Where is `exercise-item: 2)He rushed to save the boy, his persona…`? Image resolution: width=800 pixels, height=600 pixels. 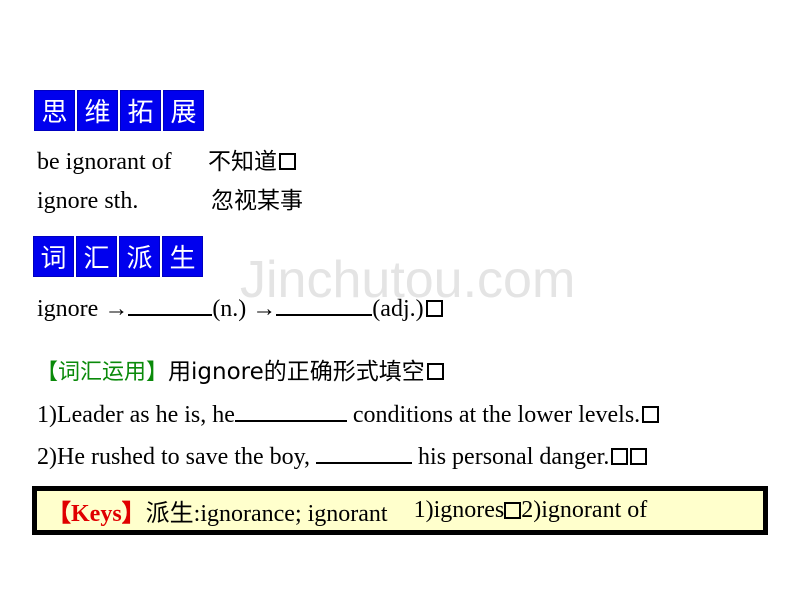 exercise-item: 2)He rushed to save the boy, his persona… is located at coordinates (342, 456).